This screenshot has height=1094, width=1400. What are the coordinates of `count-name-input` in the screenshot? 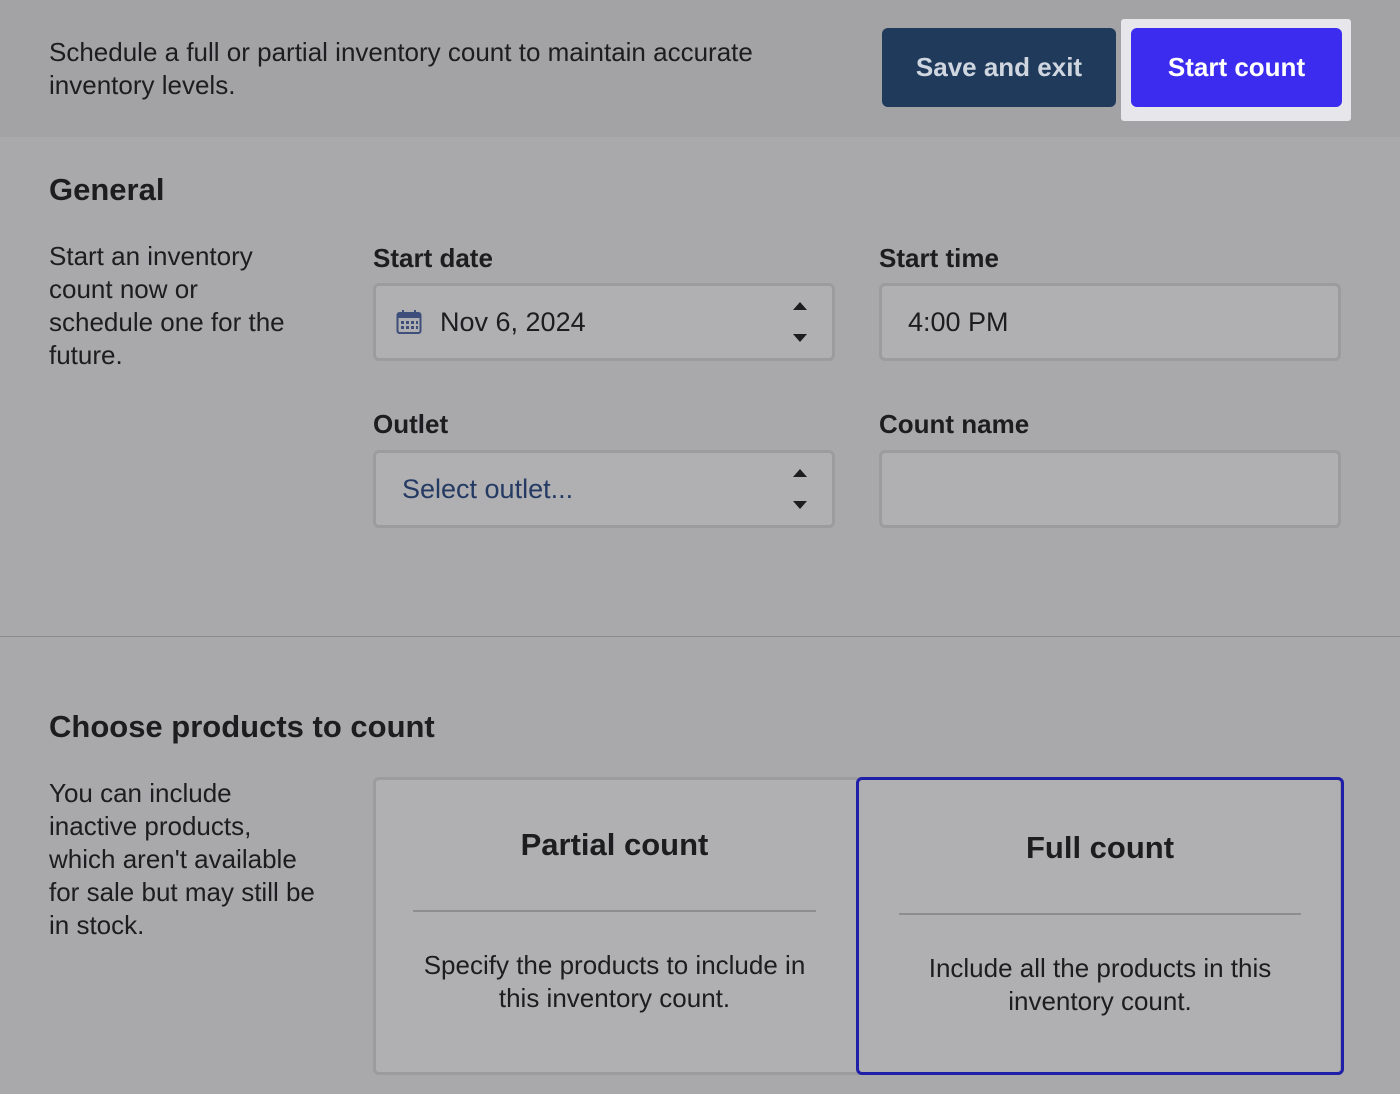 It's located at (1110, 489).